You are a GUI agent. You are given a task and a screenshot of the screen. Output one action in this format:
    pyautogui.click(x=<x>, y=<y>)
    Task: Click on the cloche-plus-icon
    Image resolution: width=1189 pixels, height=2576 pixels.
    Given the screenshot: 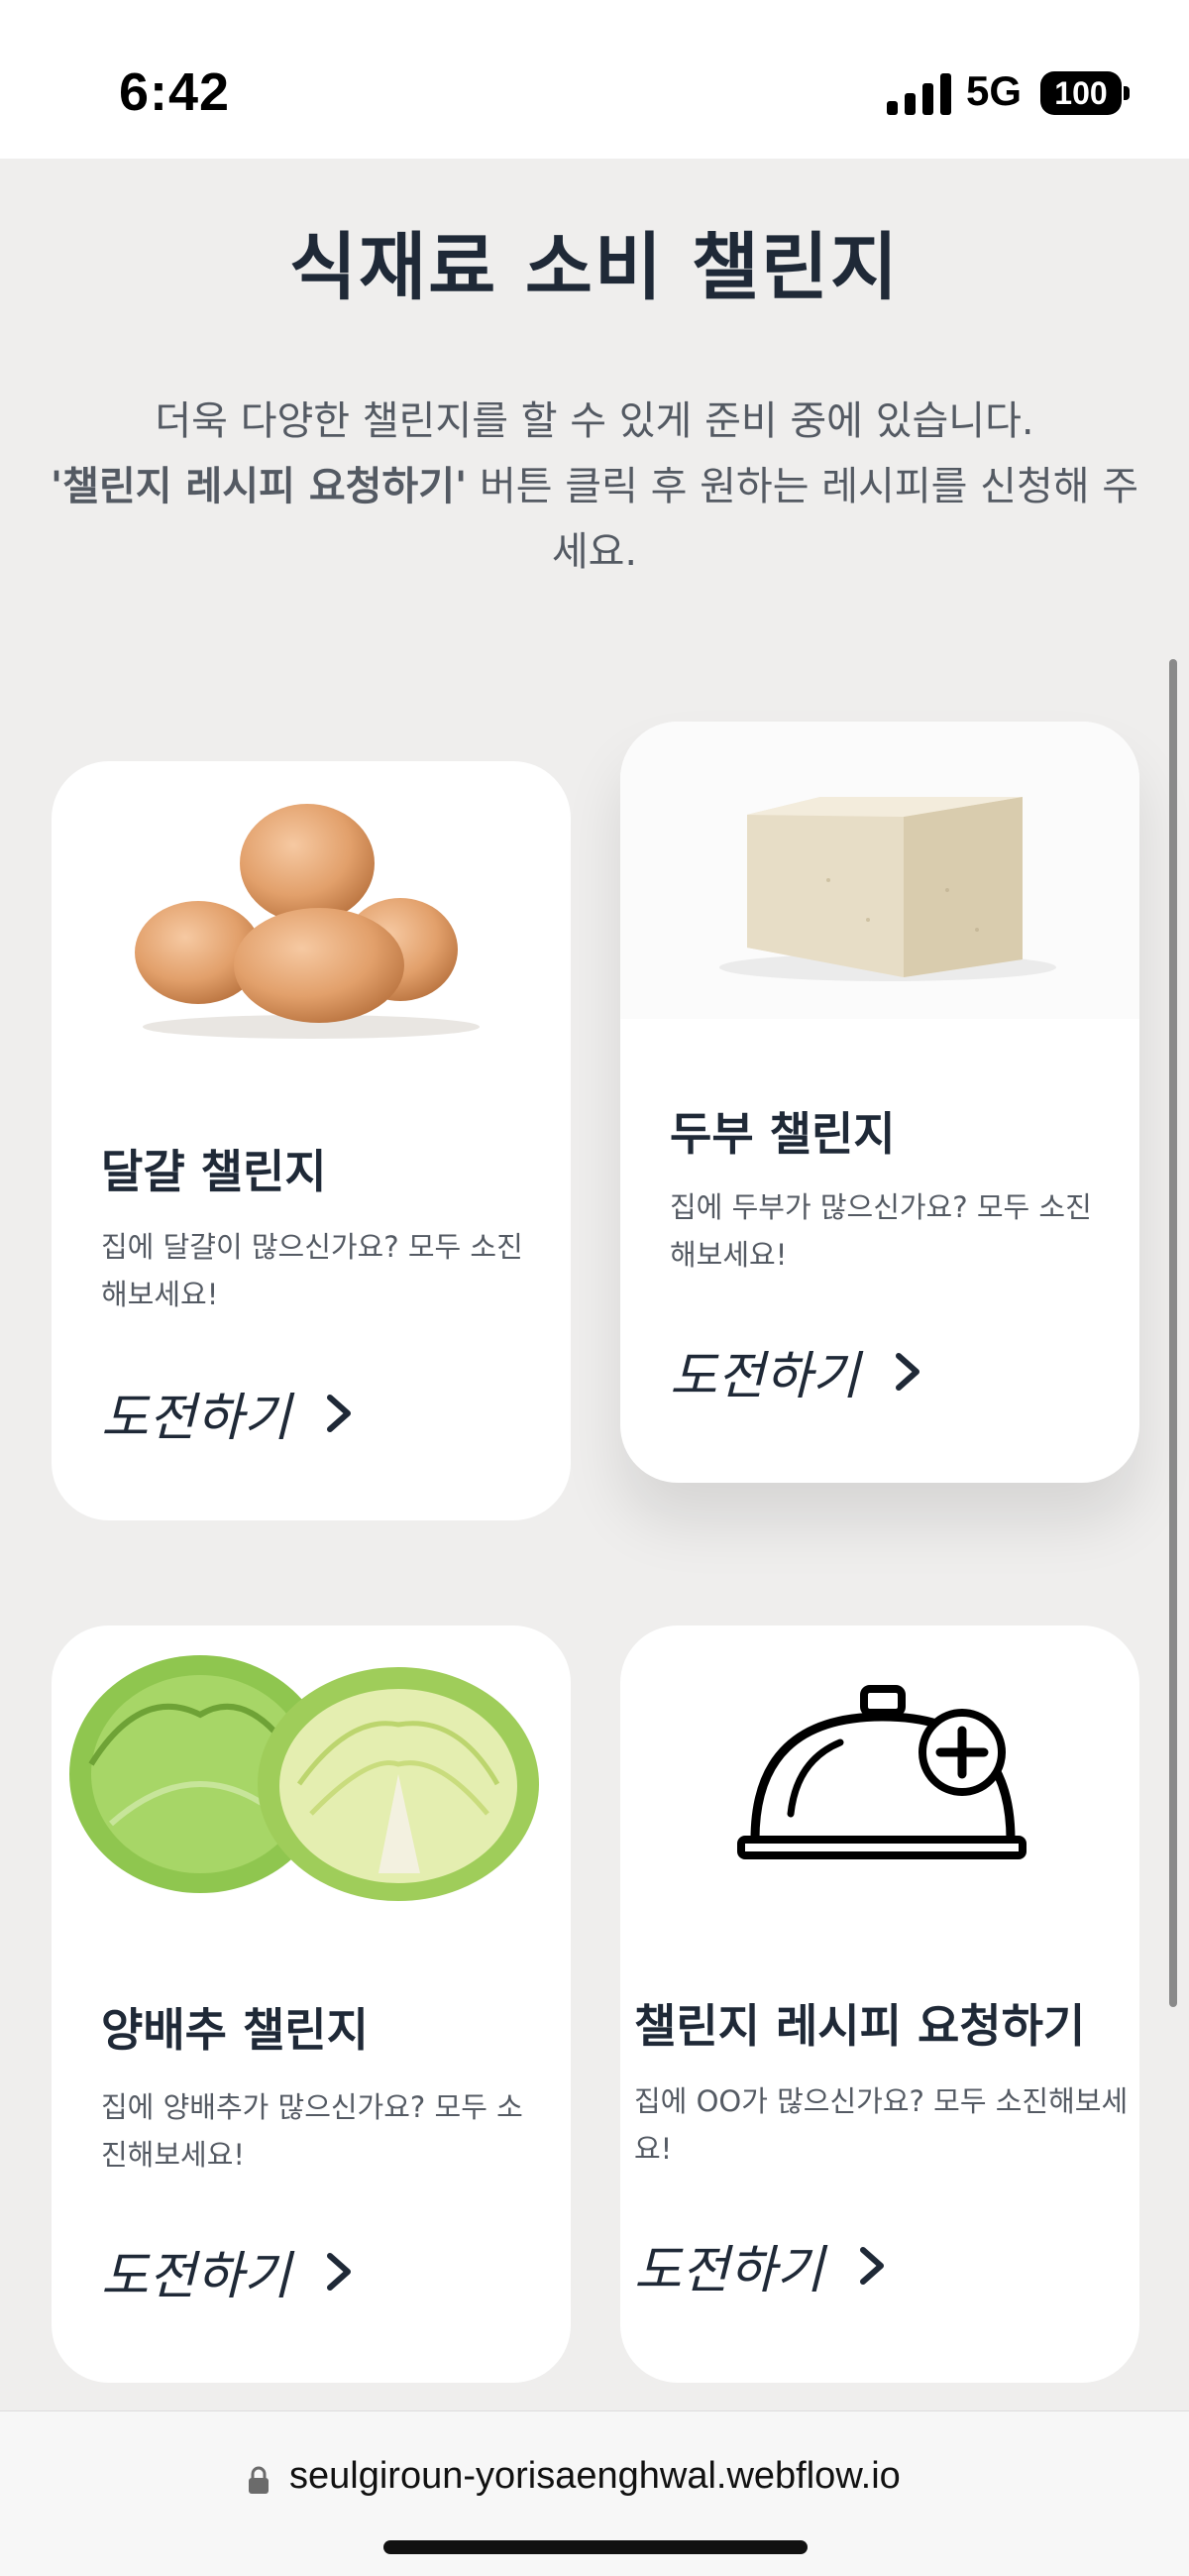 What is the action you would take?
    pyautogui.click(x=882, y=1772)
    